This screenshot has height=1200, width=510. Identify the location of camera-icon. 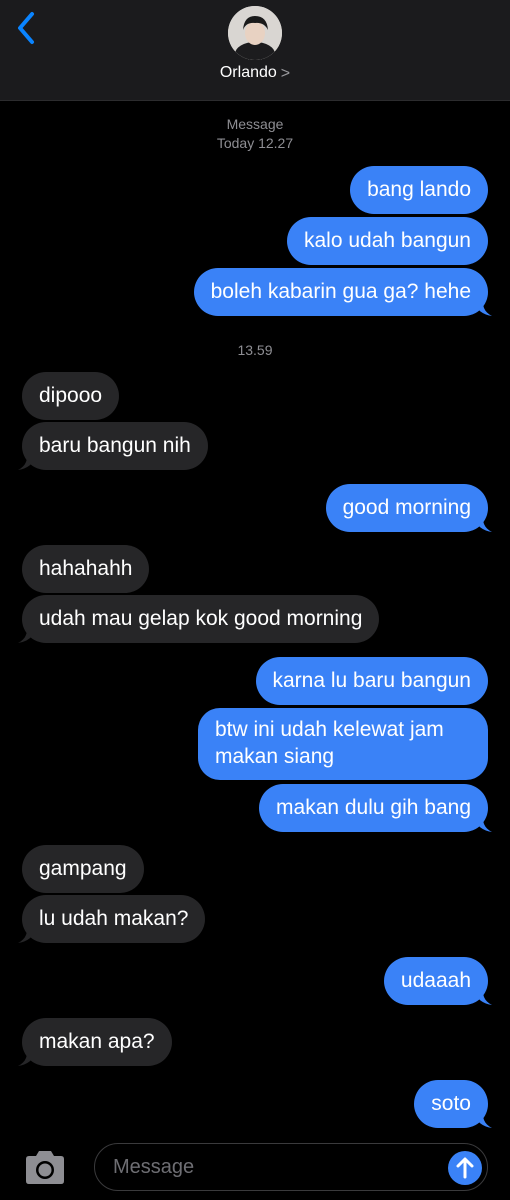
(45, 1167).